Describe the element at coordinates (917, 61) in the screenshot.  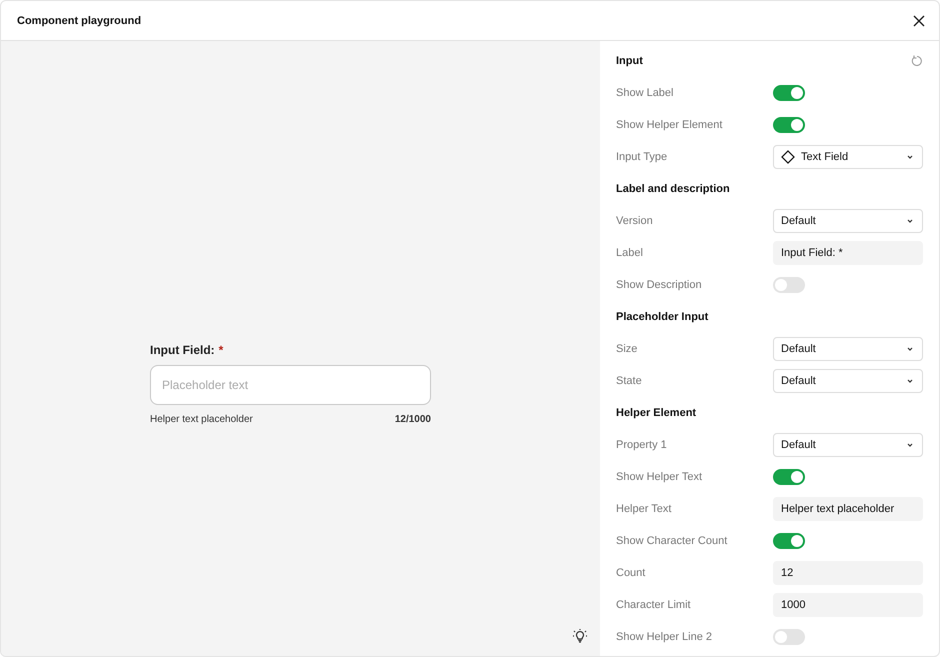
I see `reset-icon` at that location.